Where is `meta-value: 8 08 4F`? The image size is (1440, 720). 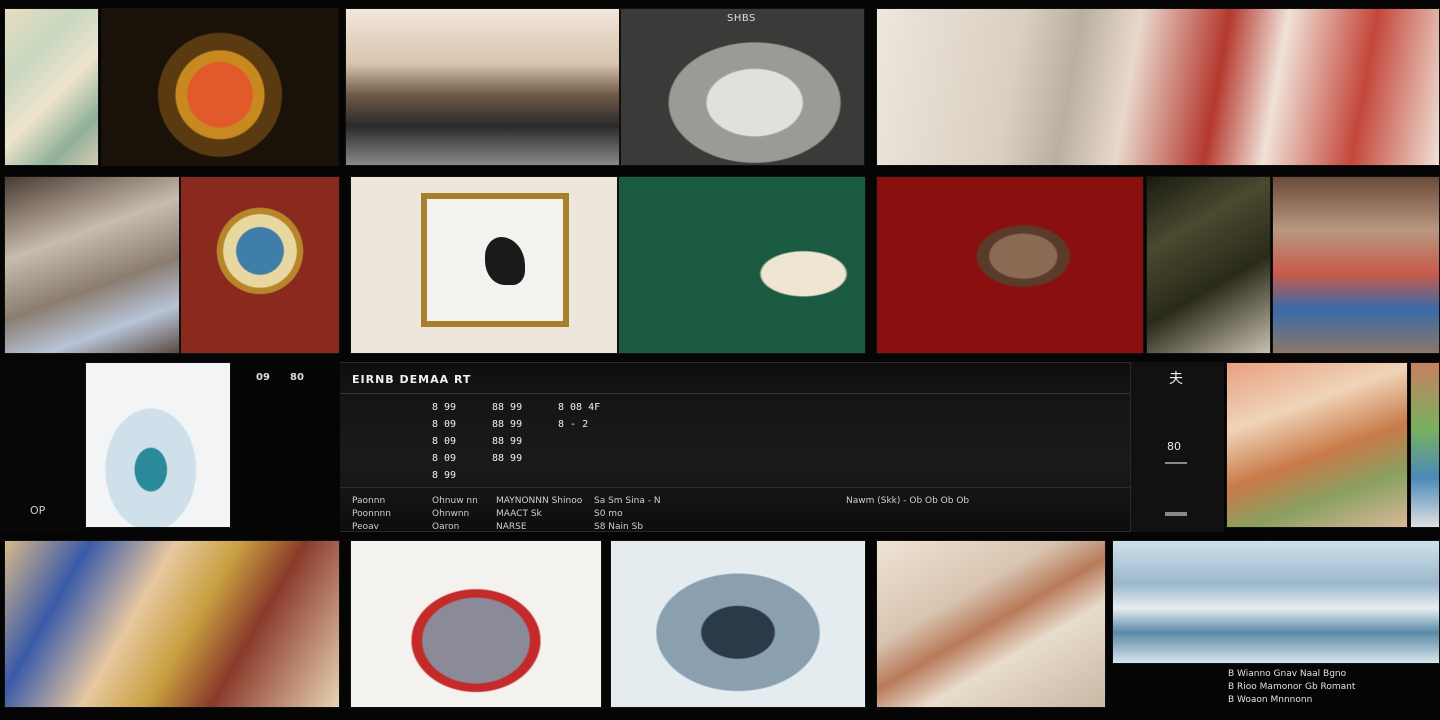 meta-value: 8 08 4F is located at coordinates (579, 407).